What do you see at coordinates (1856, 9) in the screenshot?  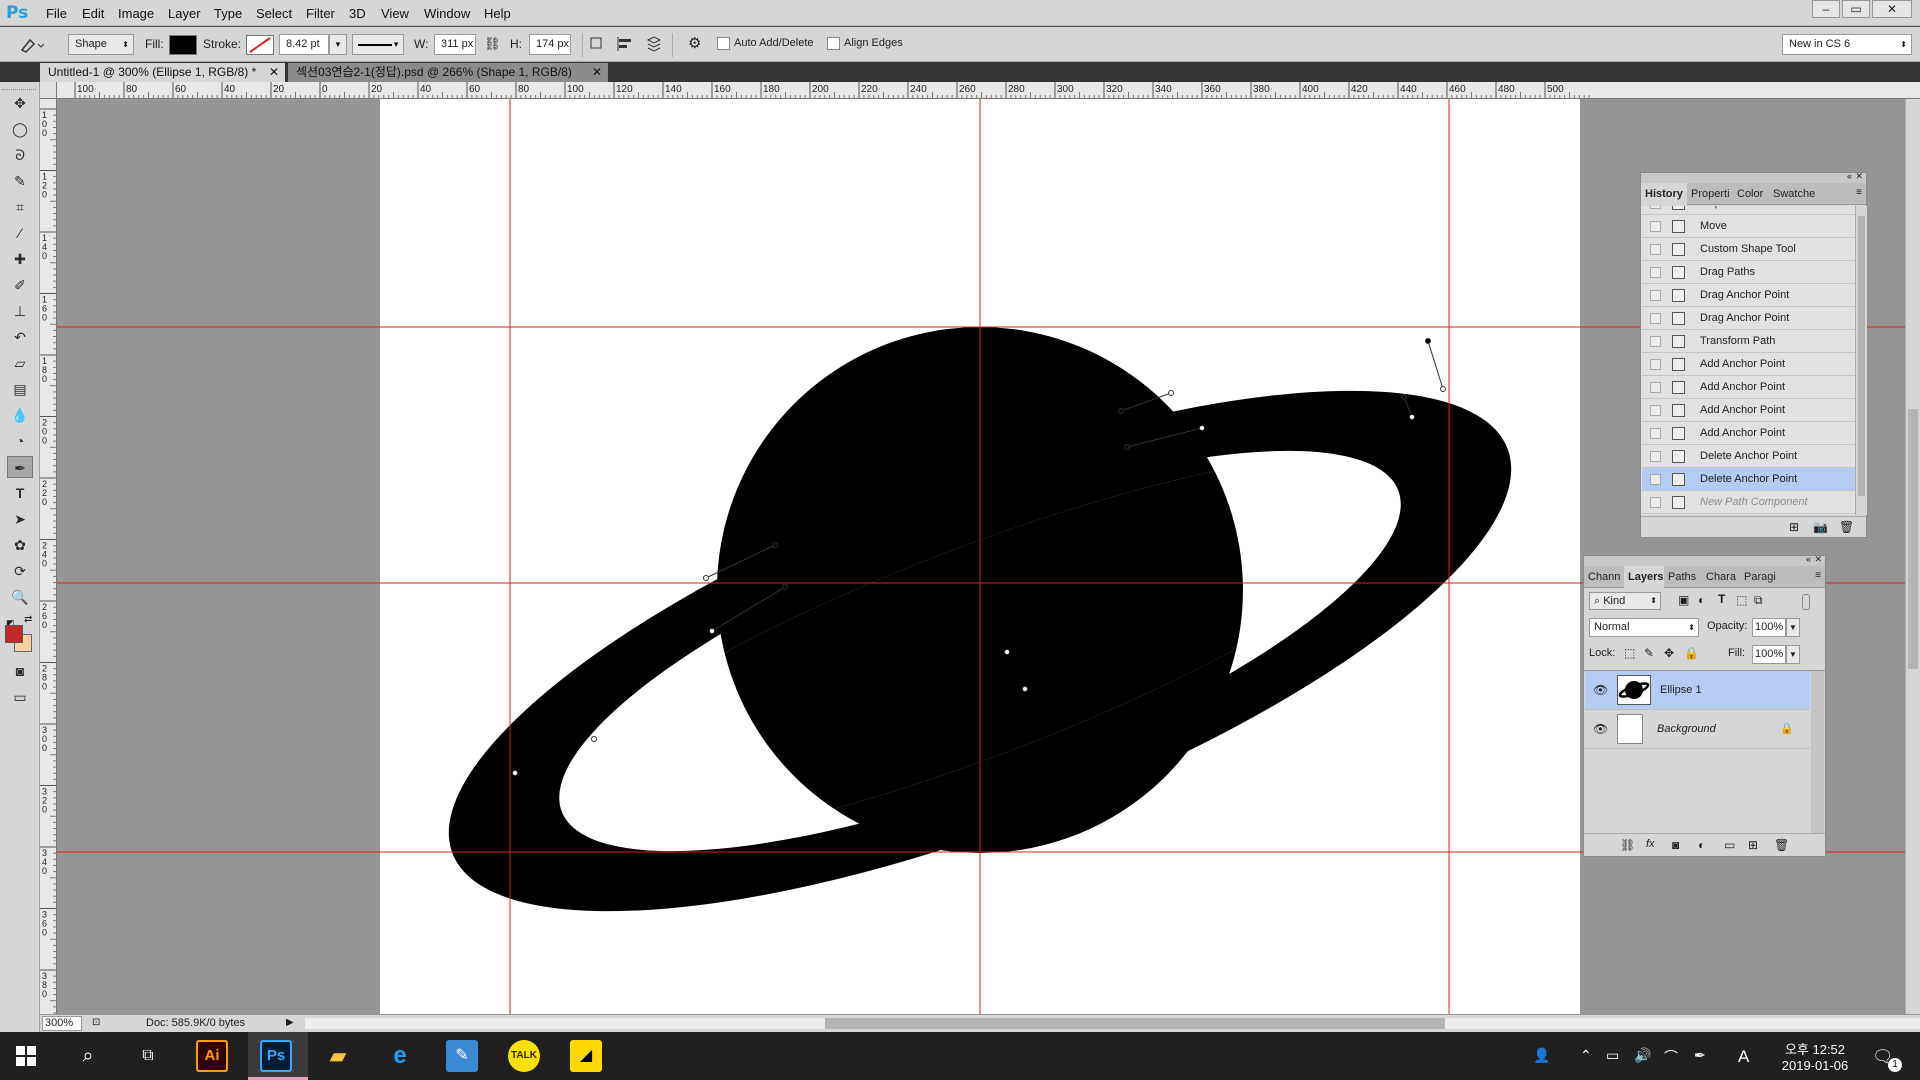 I see `restore-button: ▭` at bounding box center [1856, 9].